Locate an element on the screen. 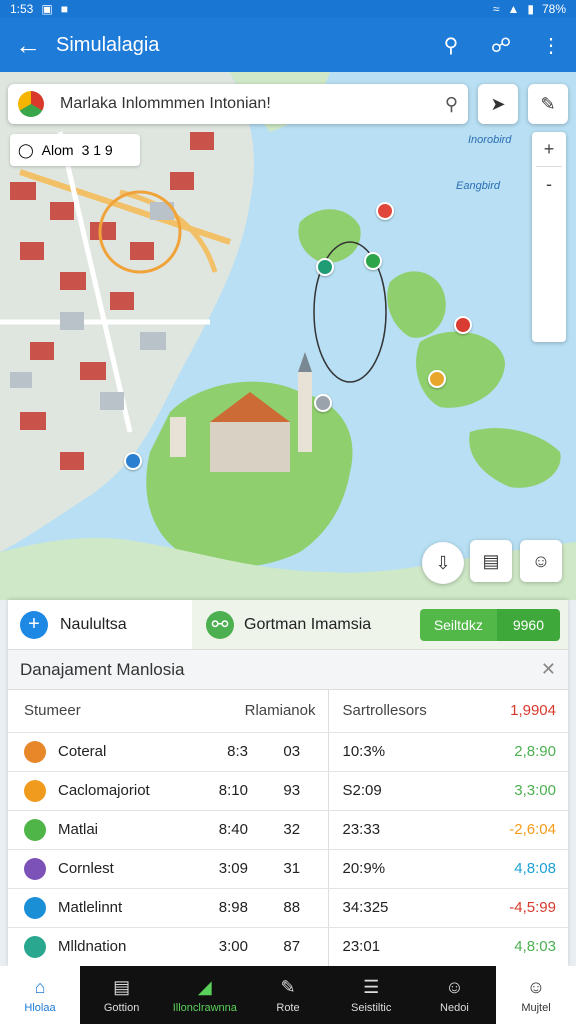 This screenshot has height=1024, width=576. table-header-row: Stumeer Rlamianok Sartrollesors 1,9904 is located at coordinates (288, 711).